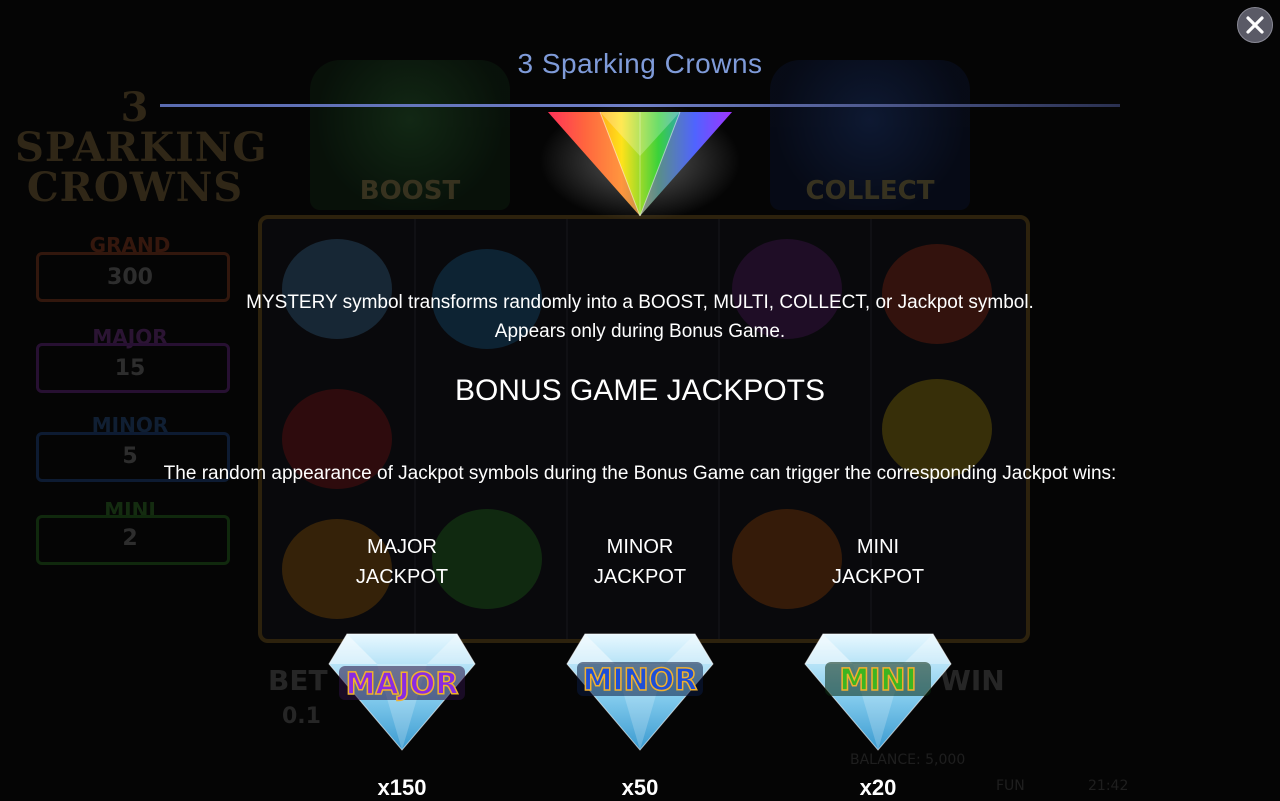  Describe the element at coordinates (878, 577) in the screenshot. I see `jackpot-mini-line2: JACKPOT` at that location.